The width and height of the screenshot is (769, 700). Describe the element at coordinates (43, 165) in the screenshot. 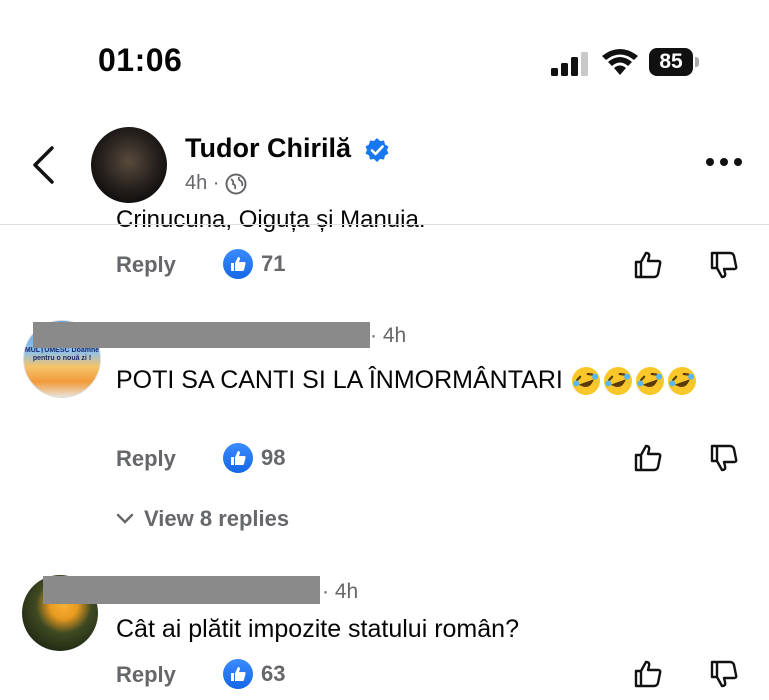

I see `back-chevron-icon` at that location.